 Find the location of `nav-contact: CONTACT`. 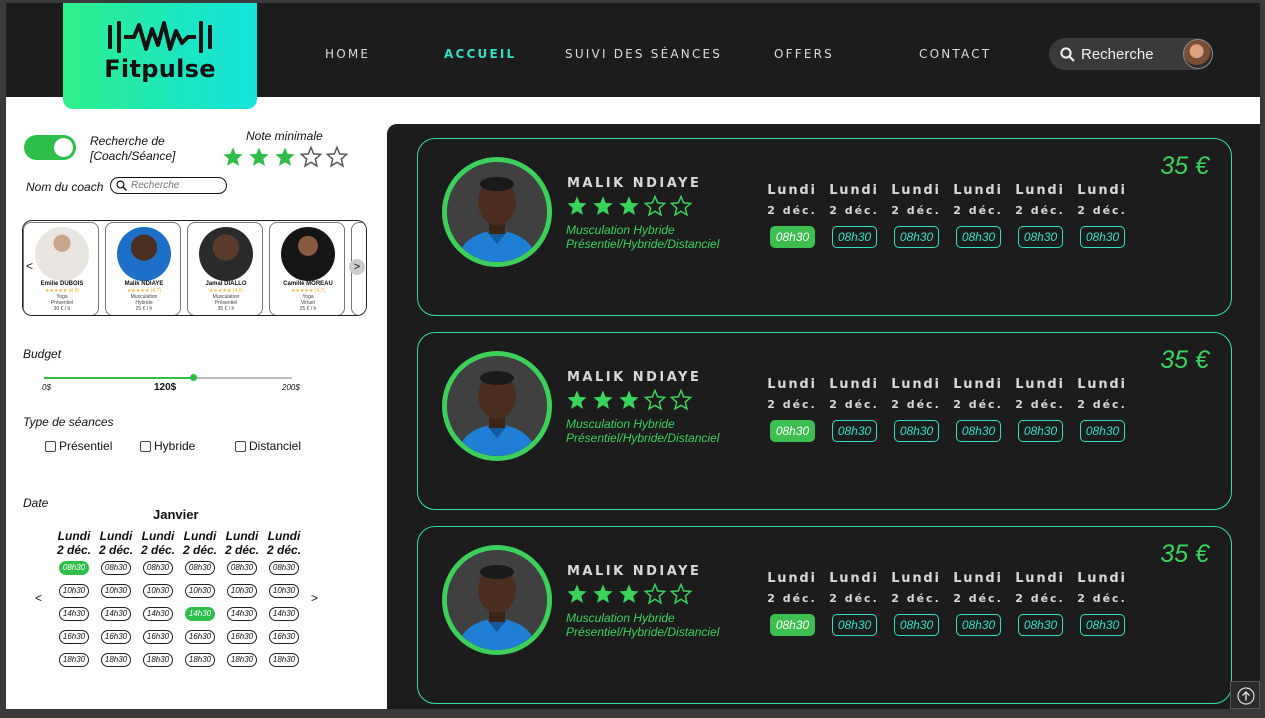

nav-contact: CONTACT is located at coordinates (955, 54).